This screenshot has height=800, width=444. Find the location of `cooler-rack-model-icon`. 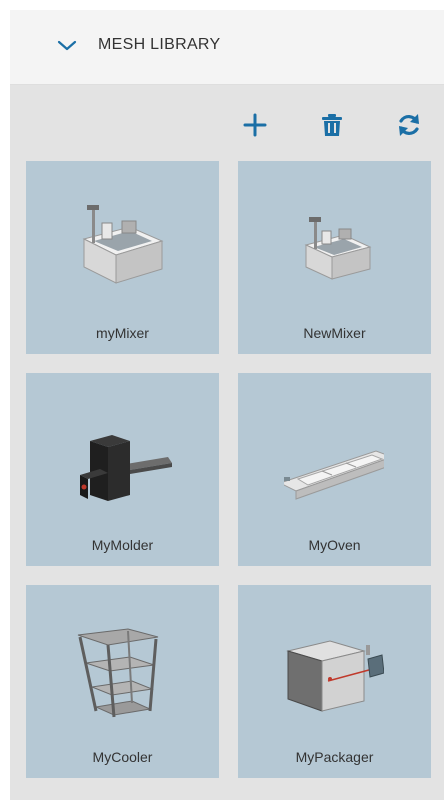

cooler-rack-model-icon is located at coordinates (118, 673).